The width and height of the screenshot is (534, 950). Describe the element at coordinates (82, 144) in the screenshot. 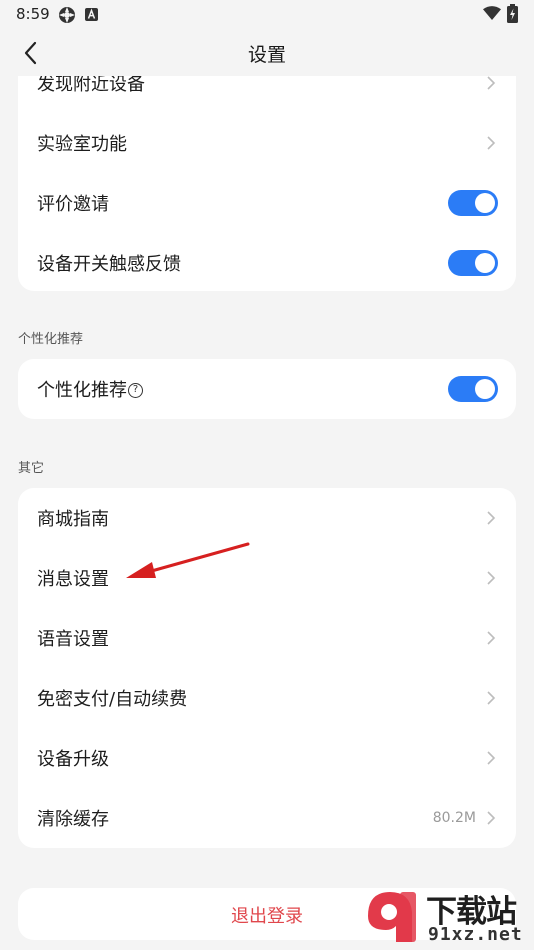

I see `row-label: 实验室功能` at that location.